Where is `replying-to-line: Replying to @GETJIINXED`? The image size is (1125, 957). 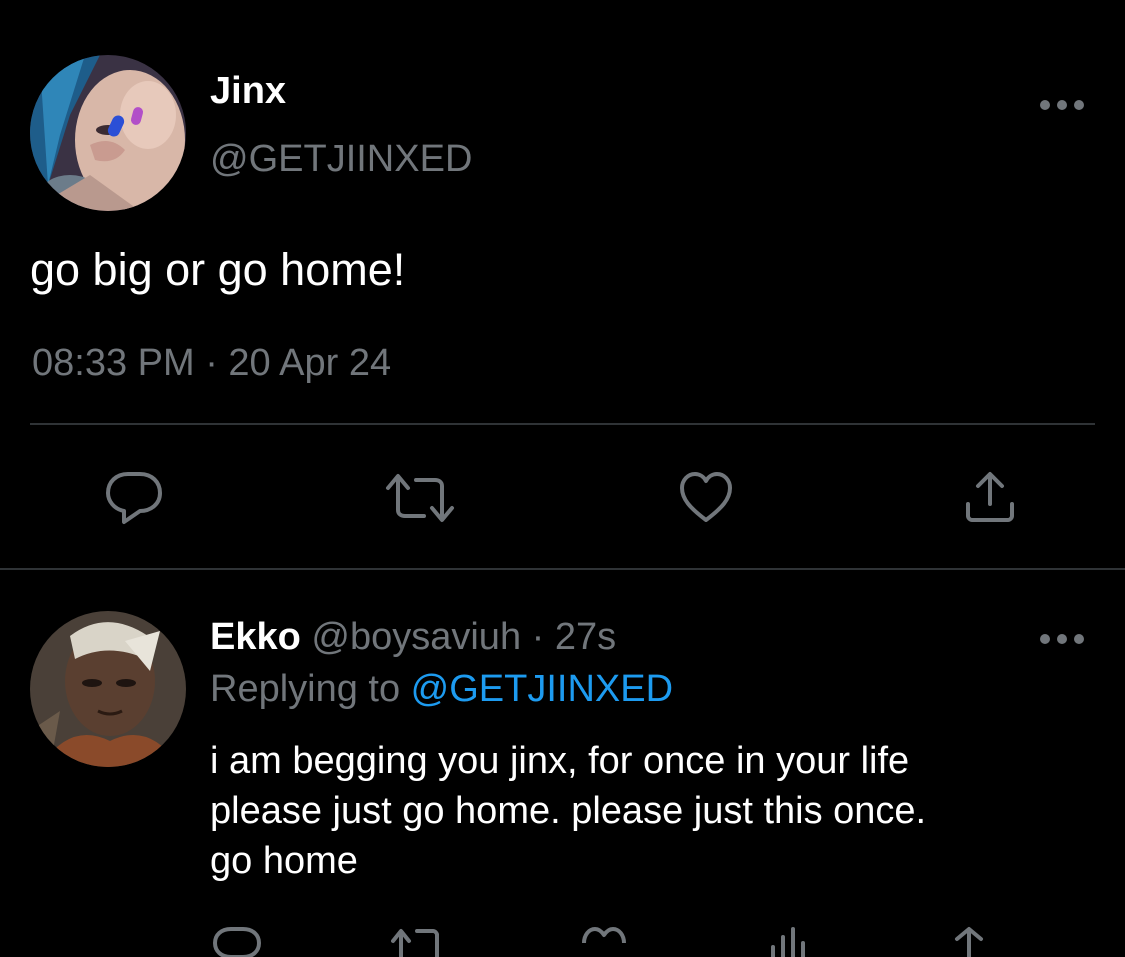
replying-to-line: Replying to @GETJIINXED is located at coordinates (441, 689).